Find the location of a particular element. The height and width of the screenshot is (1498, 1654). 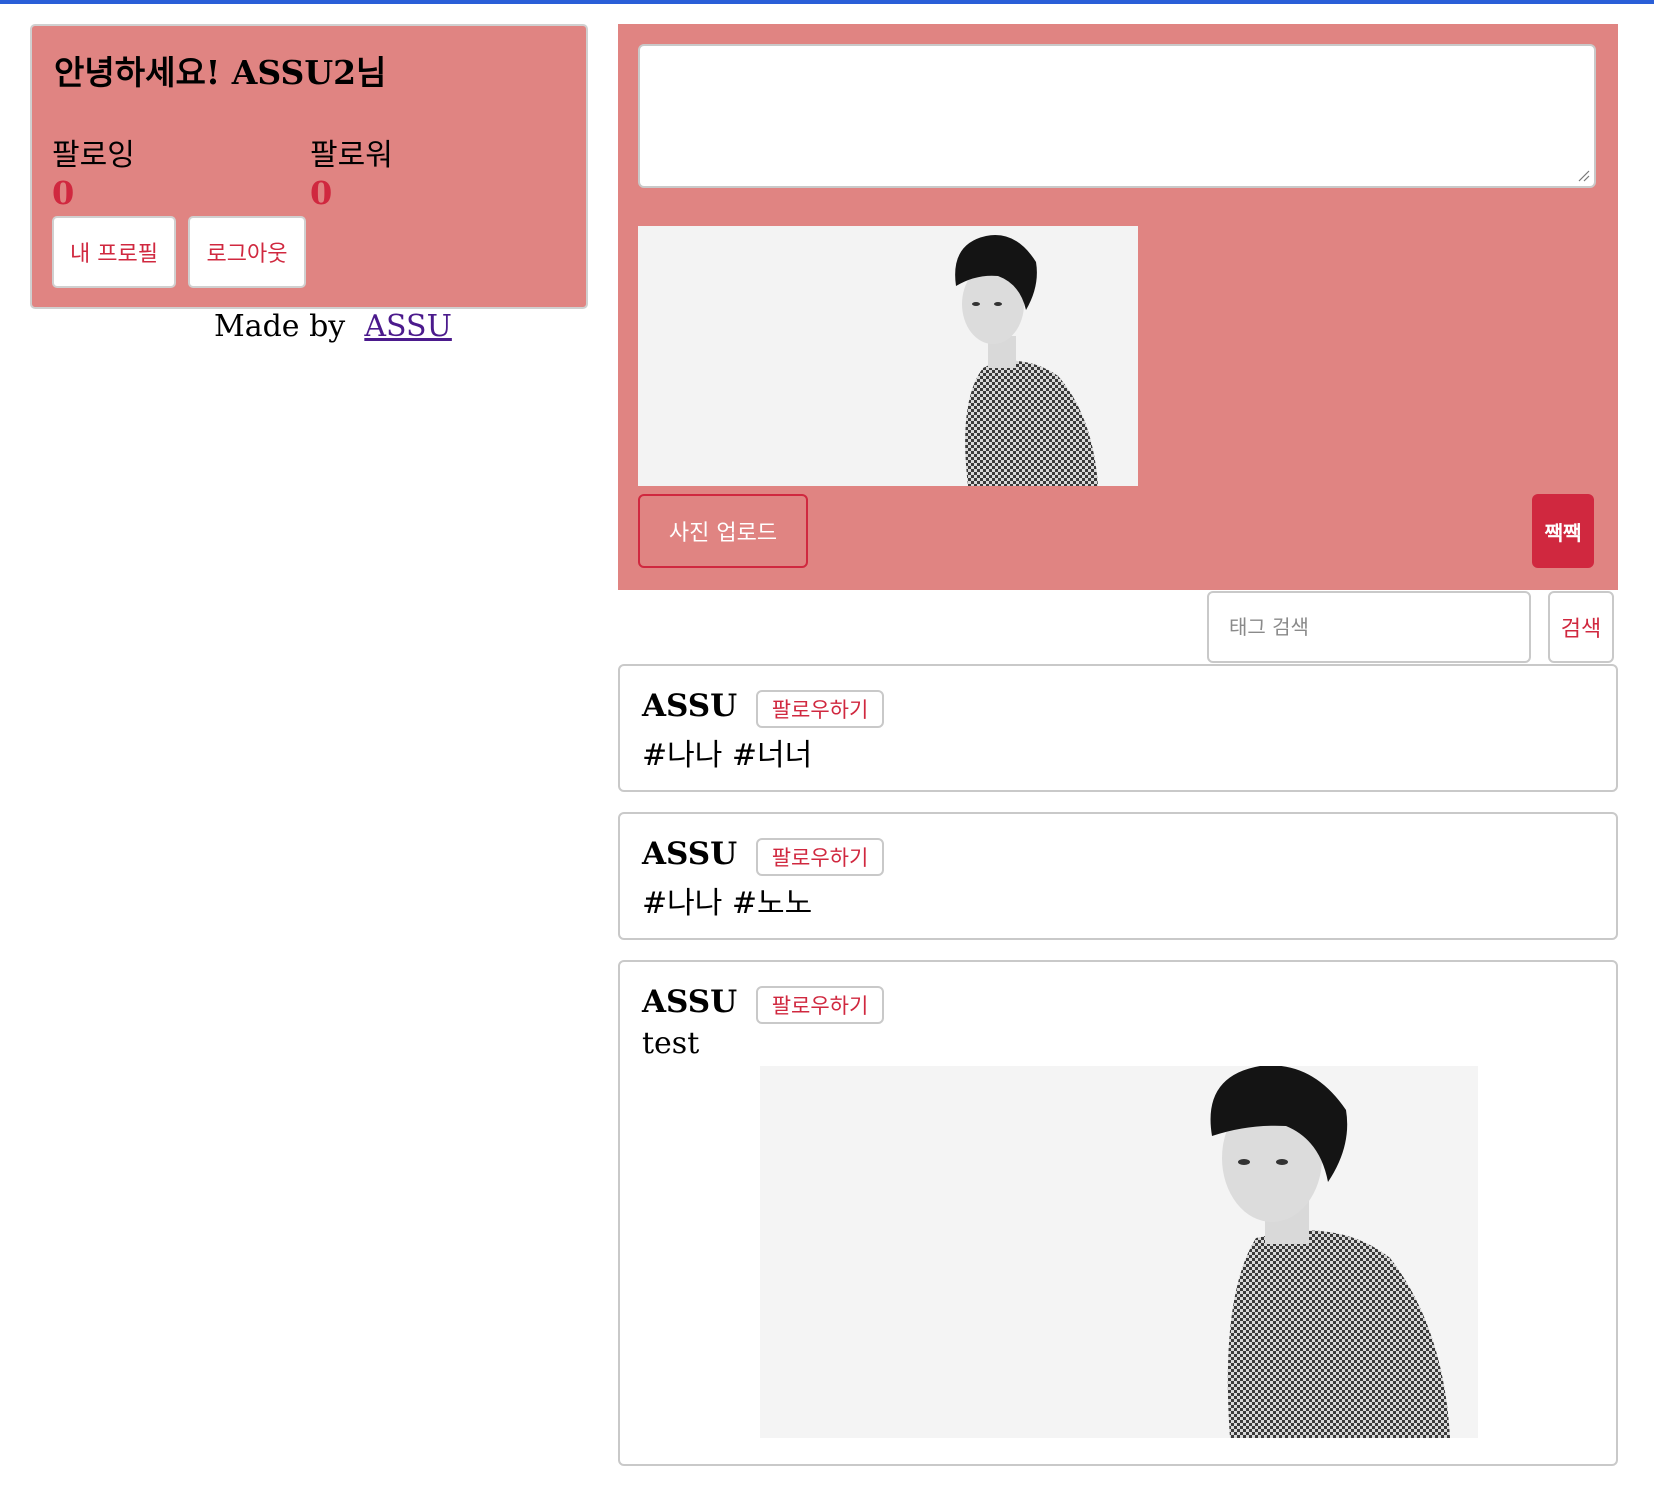

tweet-card: ASSU 팔로우하기 #나나 #너너 is located at coordinates (1118, 728).